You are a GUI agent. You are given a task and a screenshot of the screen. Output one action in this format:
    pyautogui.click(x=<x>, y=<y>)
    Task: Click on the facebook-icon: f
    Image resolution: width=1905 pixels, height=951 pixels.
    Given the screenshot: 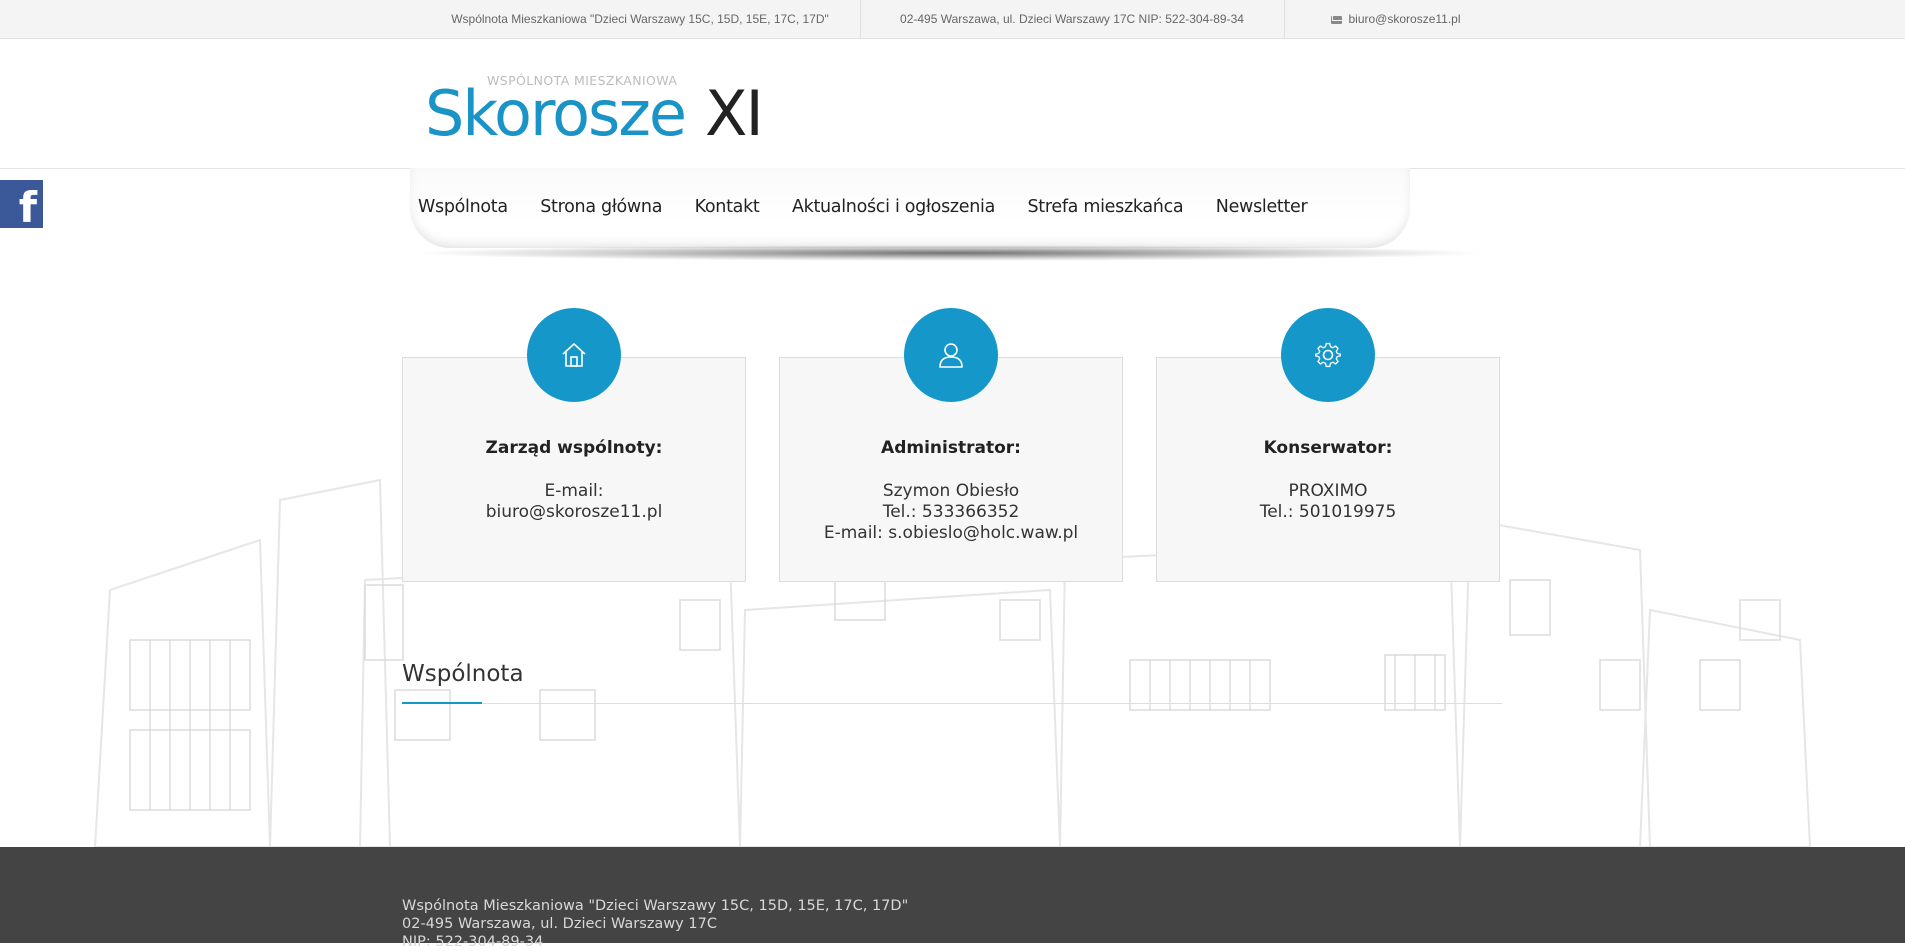 What is the action you would take?
    pyautogui.click(x=27, y=205)
    